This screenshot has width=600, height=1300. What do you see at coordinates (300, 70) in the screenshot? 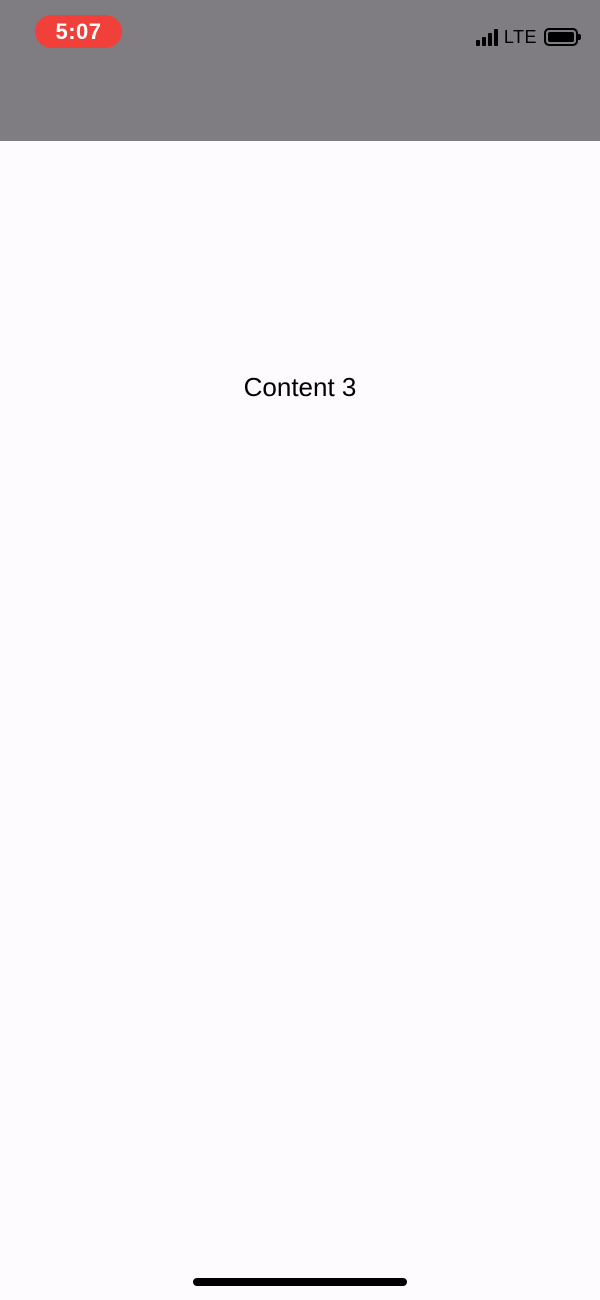
I see `status-bar: 5:07 LTE` at bounding box center [300, 70].